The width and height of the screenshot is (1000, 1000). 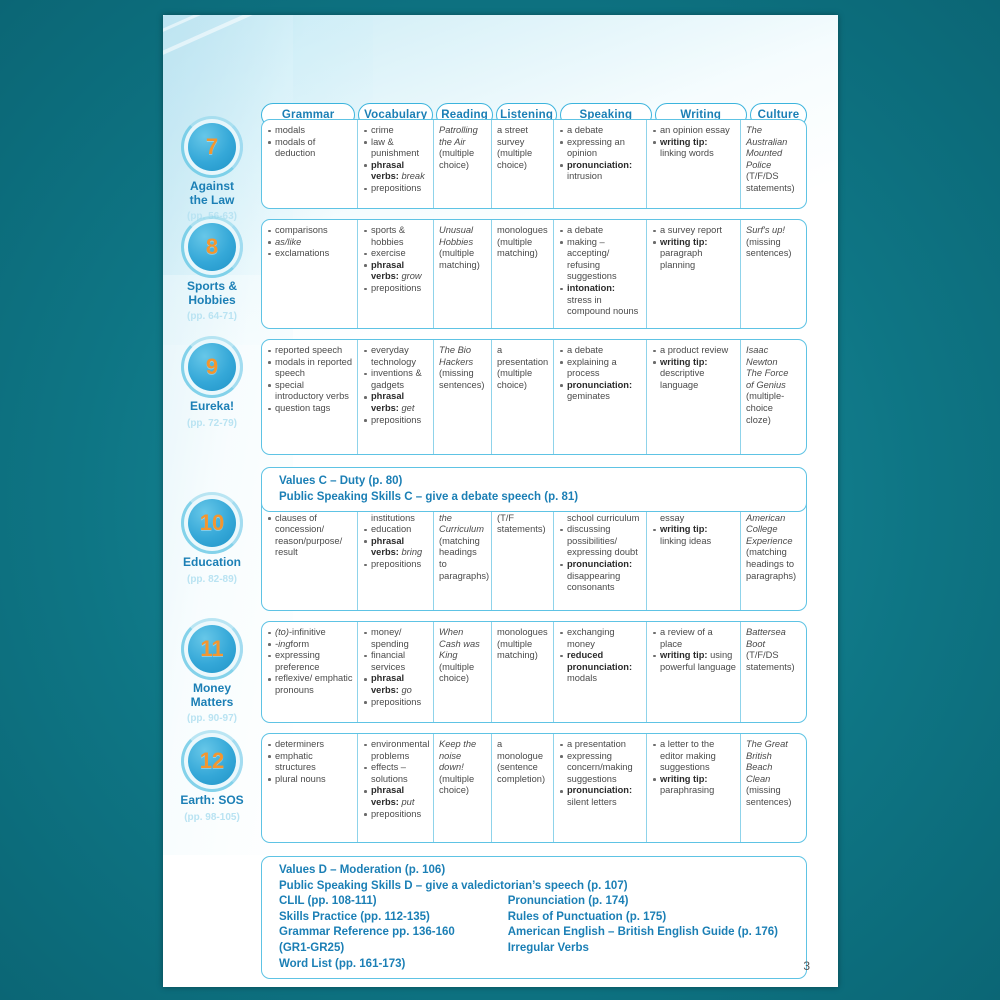 What do you see at coordinates (310, 351) in the screenshot?
I see `list-item: reported speech` at bounding box center [310, 351].